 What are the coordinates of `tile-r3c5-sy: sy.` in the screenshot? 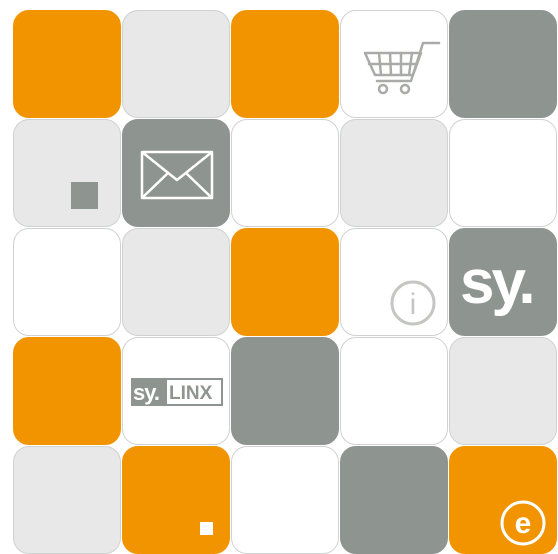 It's located at (503, 282).